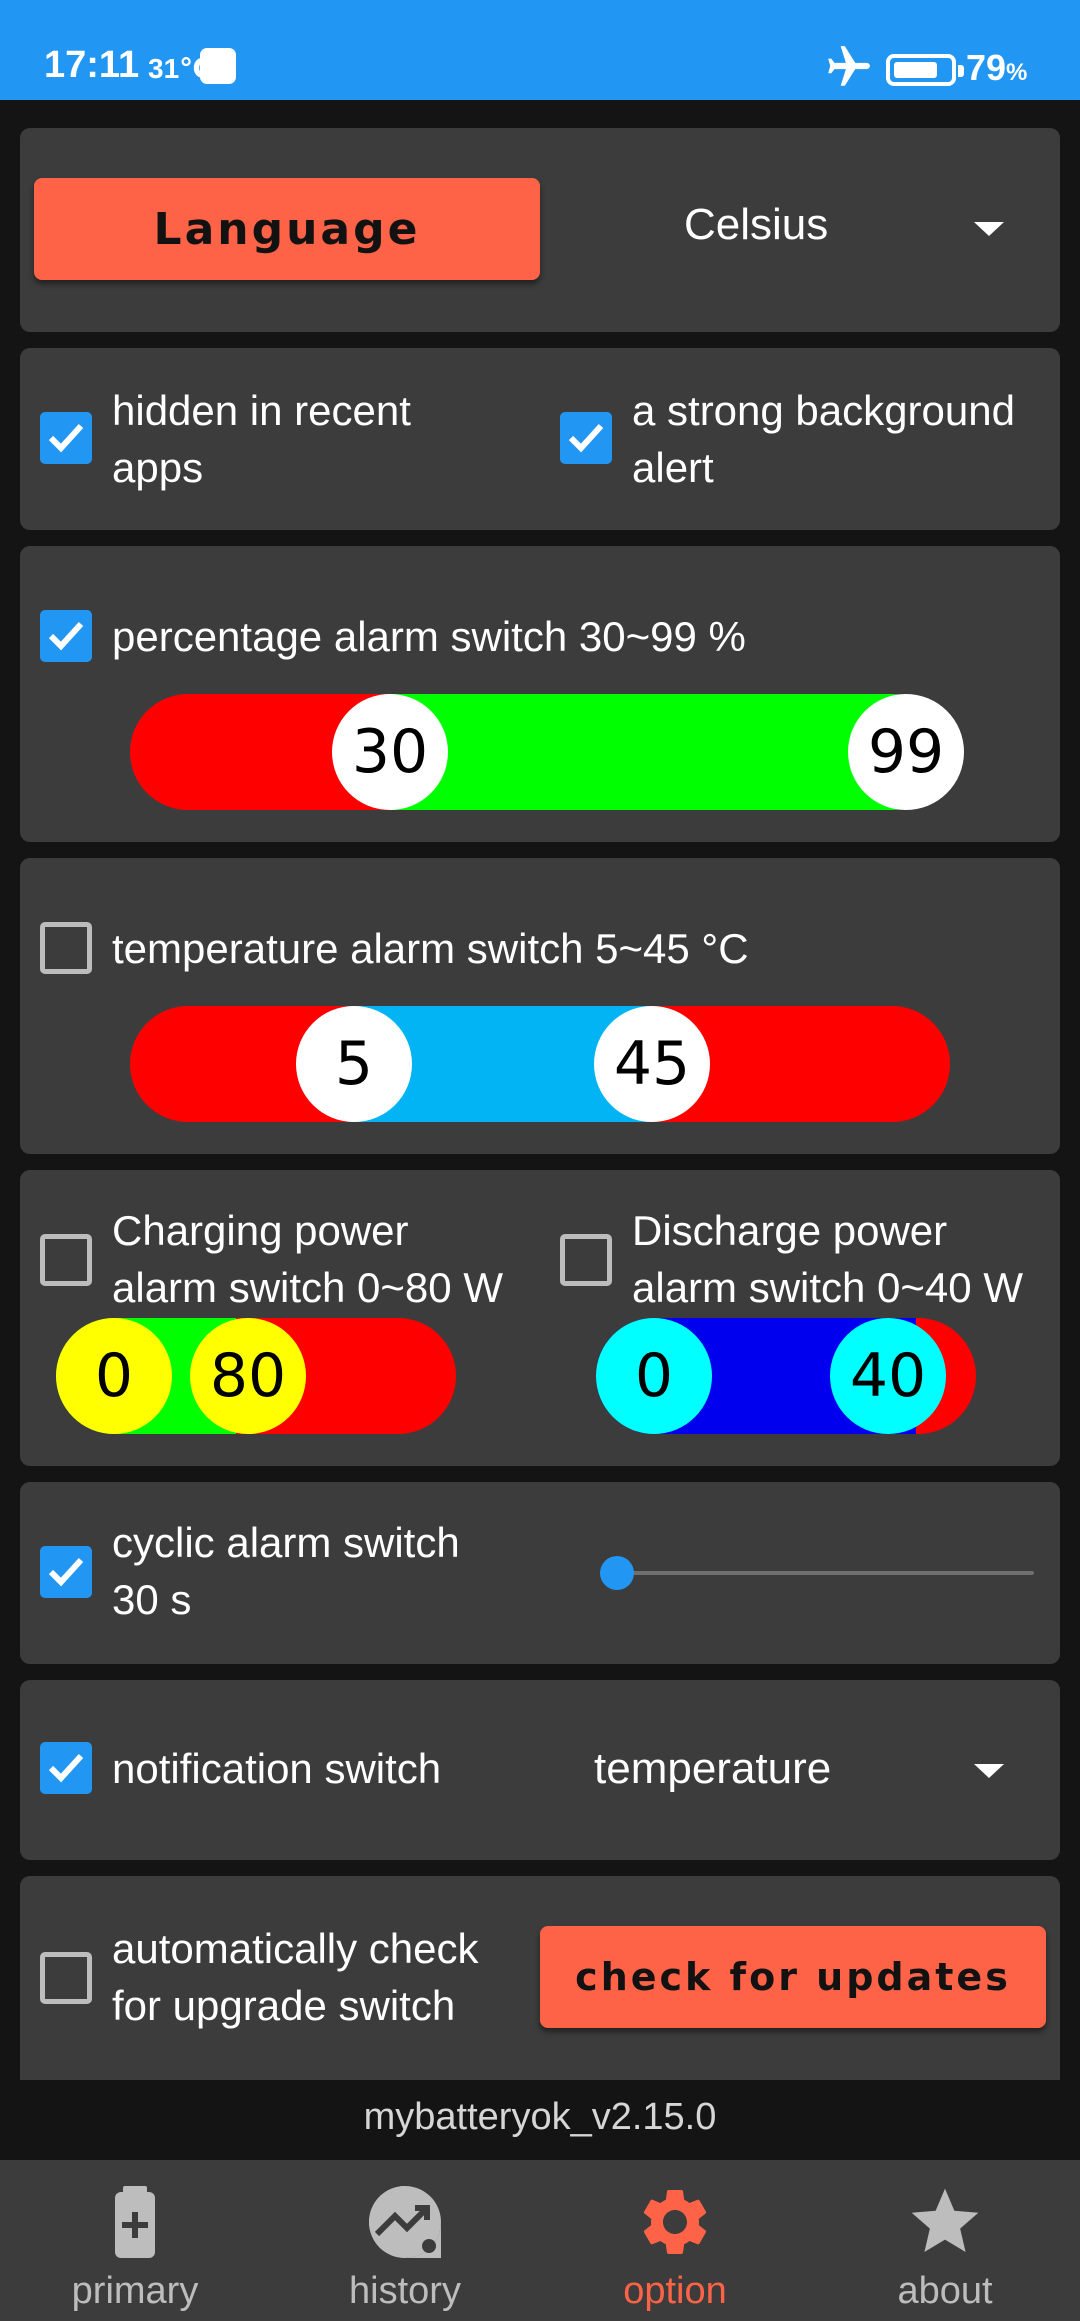  What do you see at coordinates (1017, 72) in the screenshot?
I see `battery-percent-sign: %` at bounding box center [1017, 72].